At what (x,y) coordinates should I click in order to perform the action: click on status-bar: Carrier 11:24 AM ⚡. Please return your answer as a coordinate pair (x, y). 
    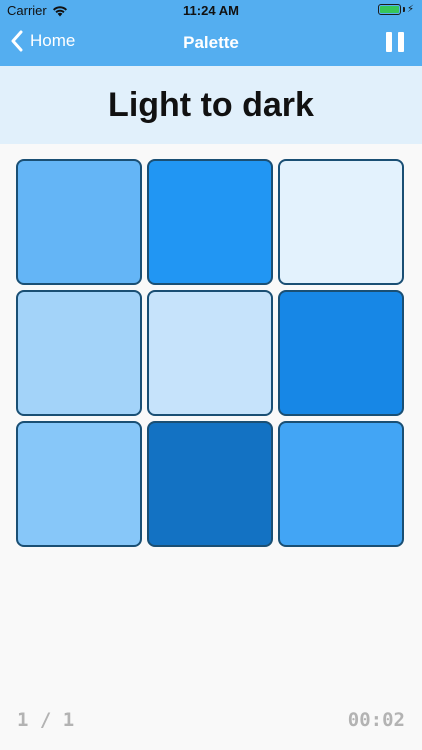
    Looking at the image, I should click on (211, 11).